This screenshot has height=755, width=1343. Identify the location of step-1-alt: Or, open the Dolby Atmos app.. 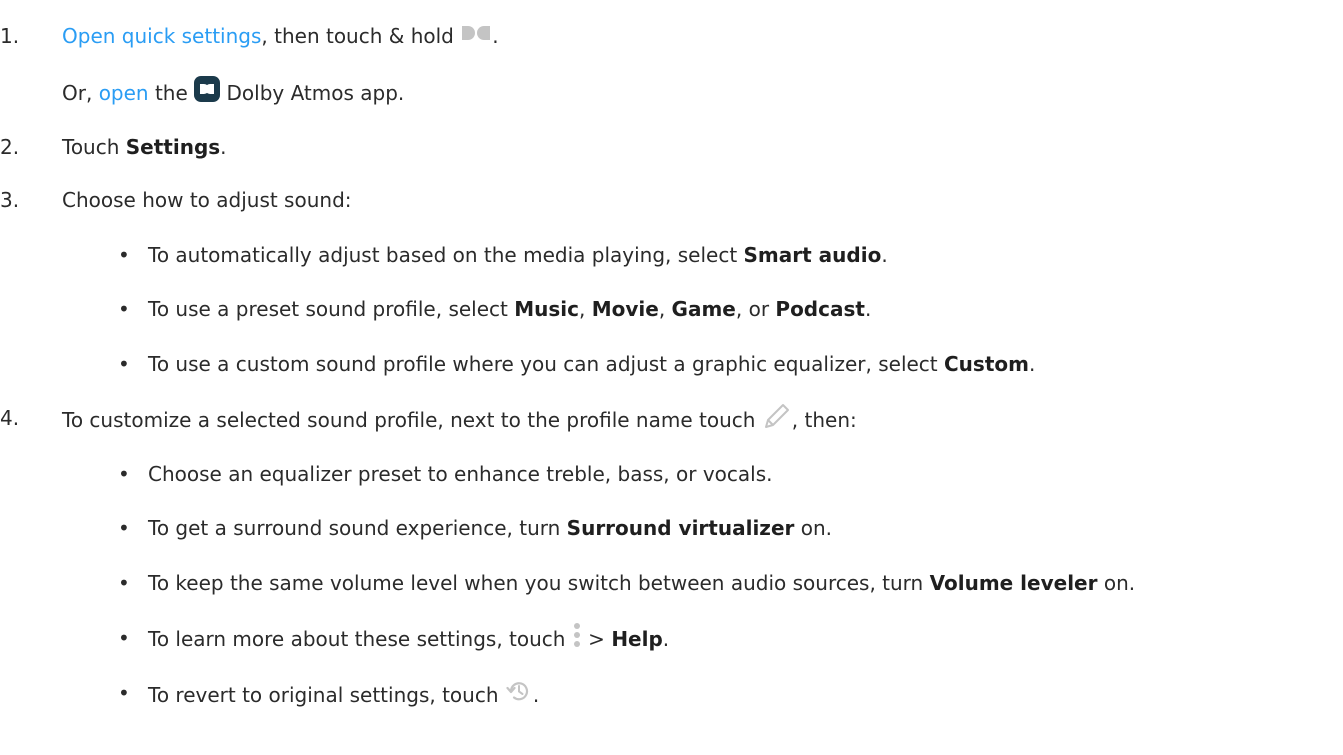
(671, 91).